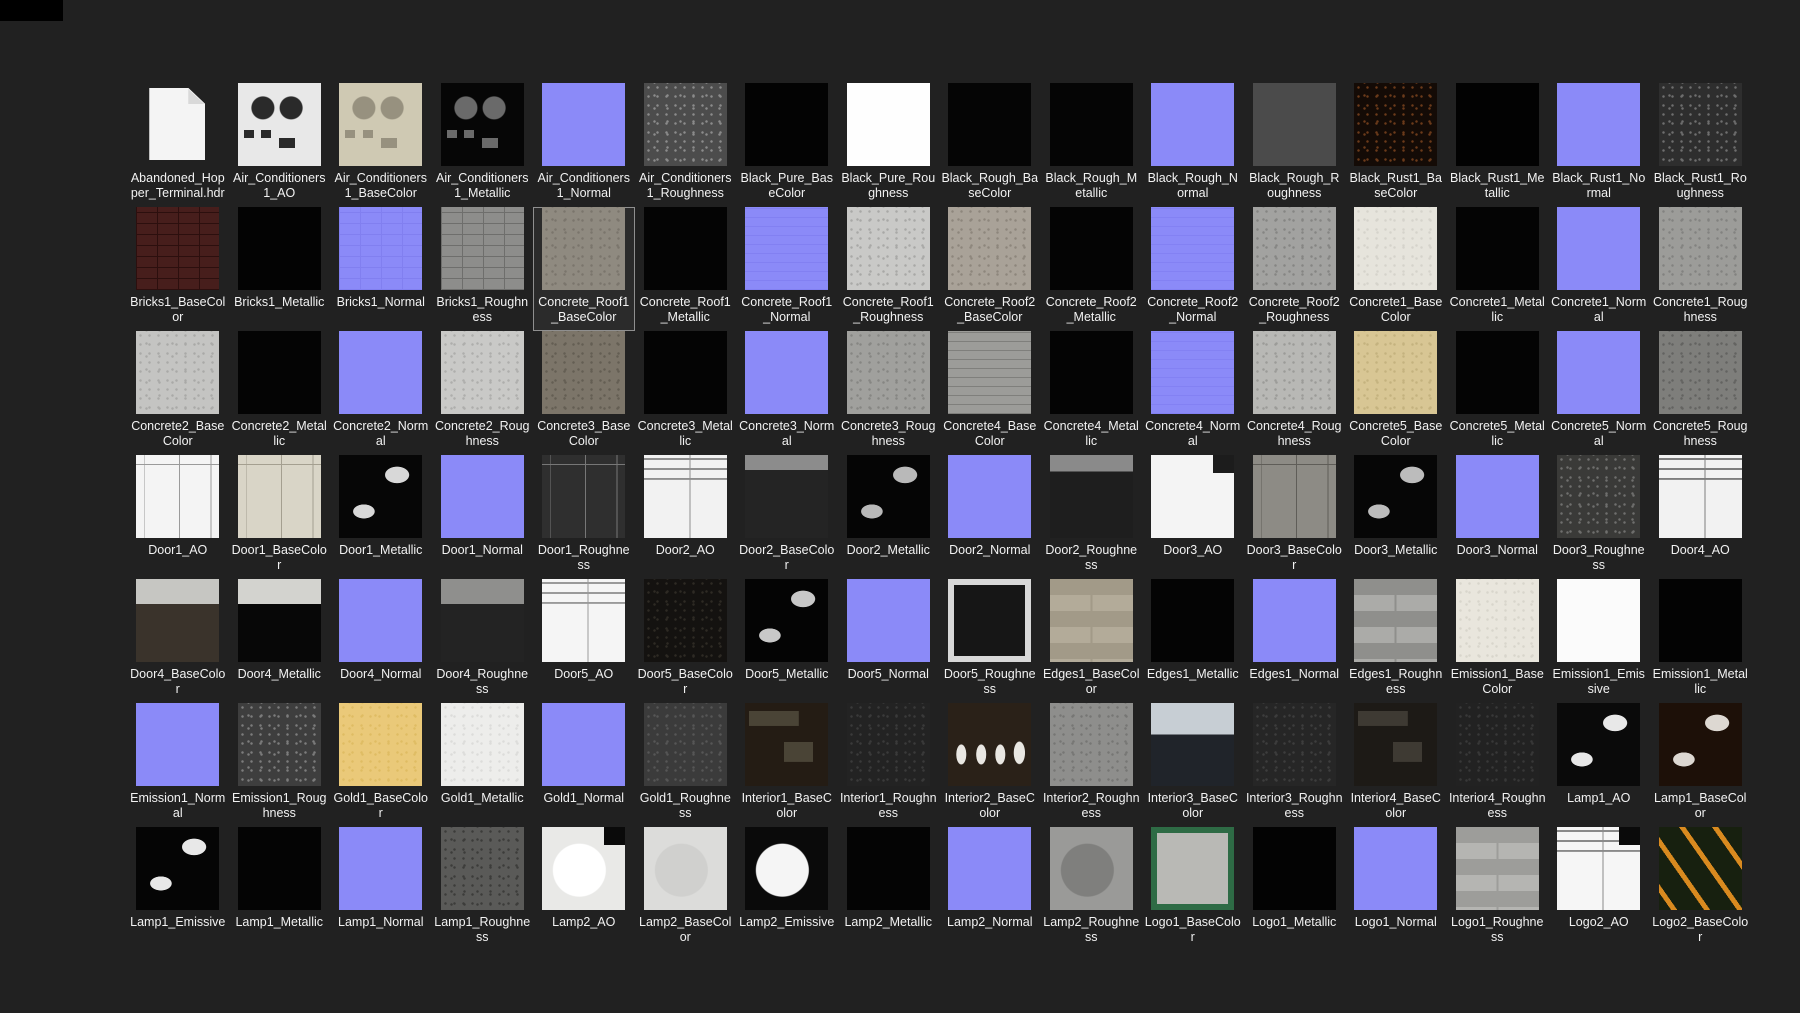  What do you see at coordinates (1599, 884) in the screenshot?
I see `file-item: Logo2_AO` at bounding box center [1599, 884].